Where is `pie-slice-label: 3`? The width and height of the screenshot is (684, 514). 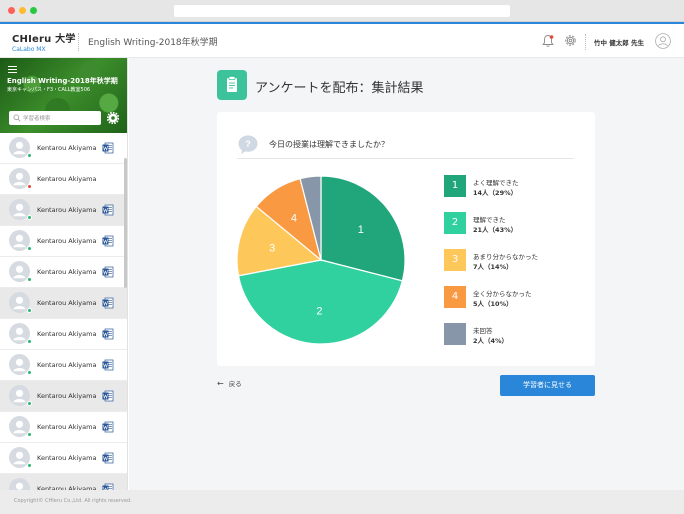 pie-slice-label: 3 is located at coordinates (272, 248).